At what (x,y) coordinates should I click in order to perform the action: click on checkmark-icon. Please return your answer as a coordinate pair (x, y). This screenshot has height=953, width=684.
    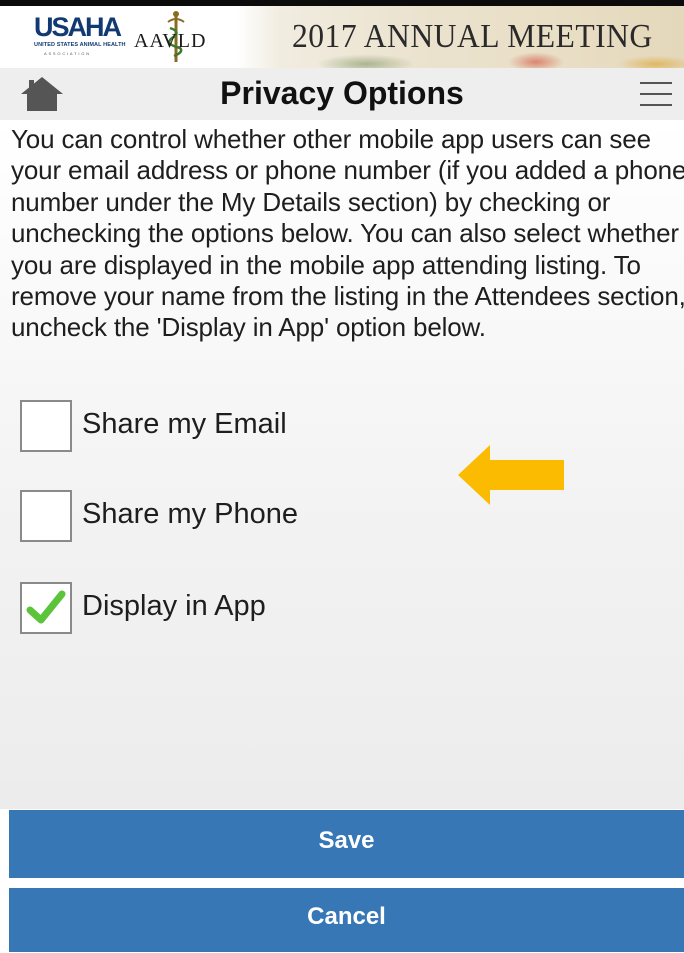
    Looking at the image, I should click on (46, 607).